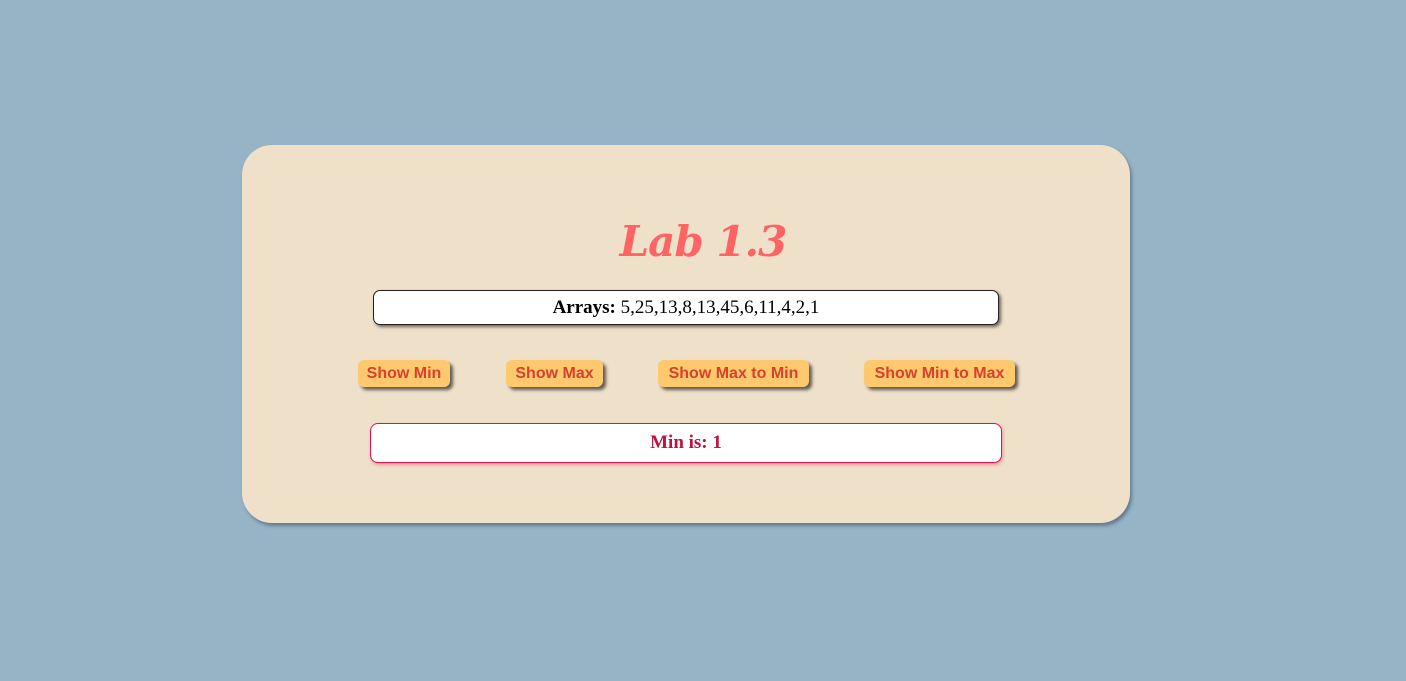 The width and height of the screenshot is (1406, 681). Describe the element at coordinates (733, 373) in the screenshot. I see `show-max-to-min-button: Show Max to Min` at that location.